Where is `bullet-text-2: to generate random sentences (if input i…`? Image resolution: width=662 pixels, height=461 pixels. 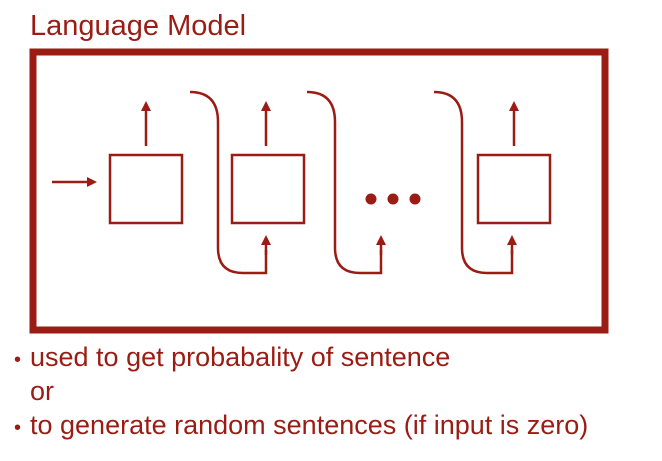
bullet-text-2: to generate random sentences (if input i… is located at coordinates (309, 425).